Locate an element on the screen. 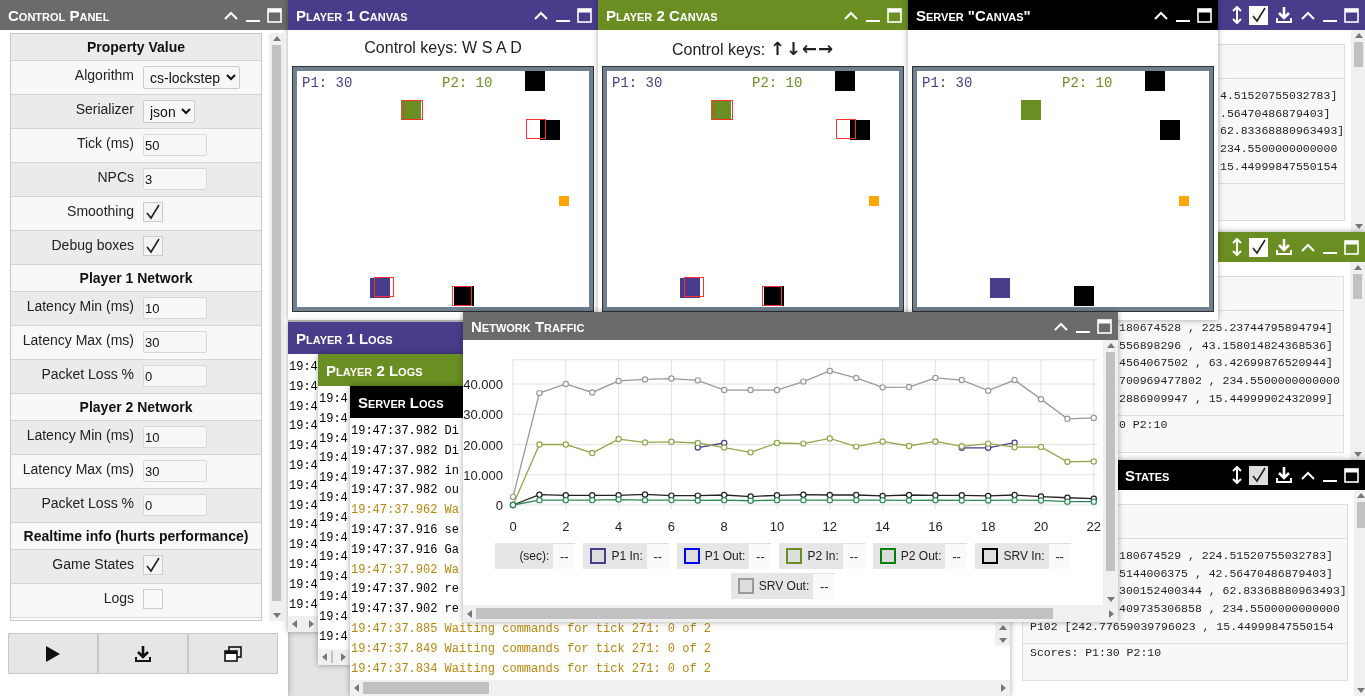 Image resolution: width=1365 pixels, height=696 pixels. axis-label: 18 is located at coordinates (988, 526).